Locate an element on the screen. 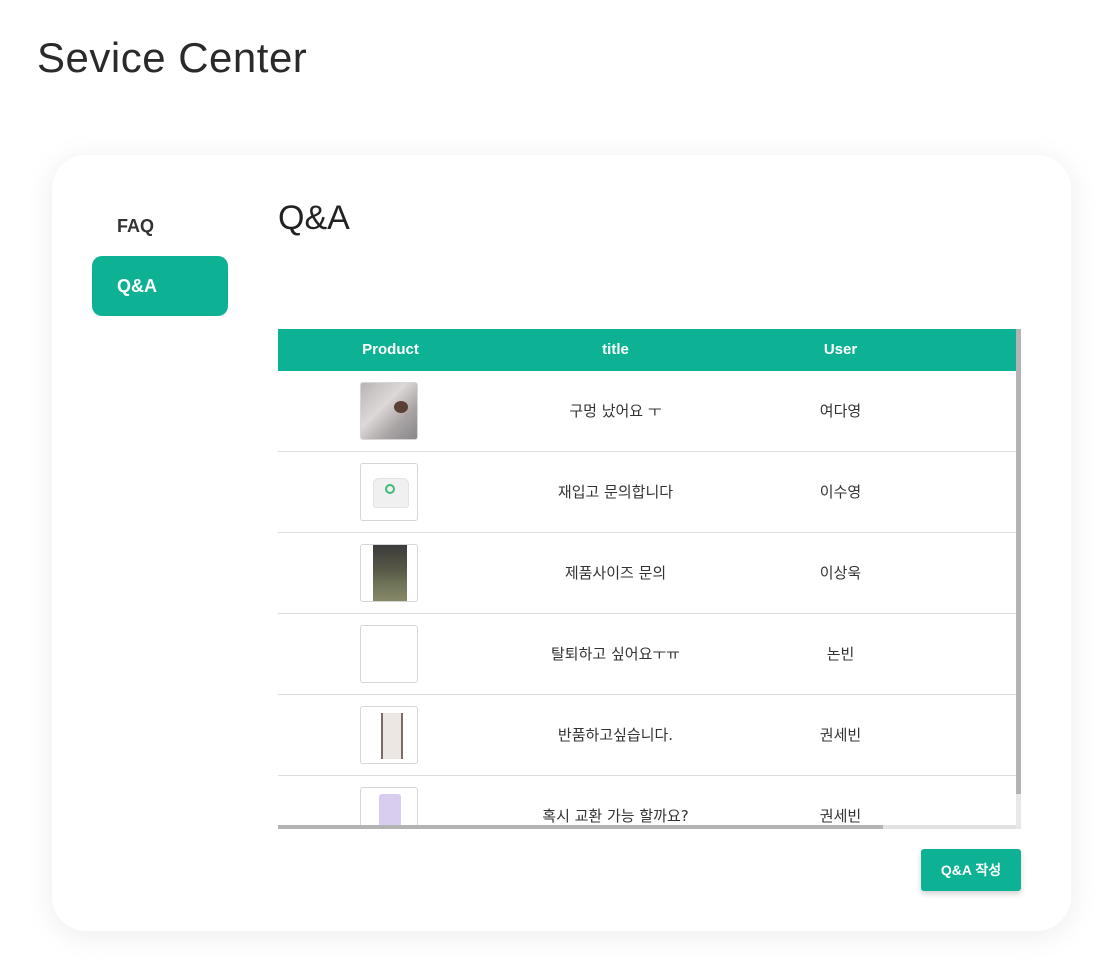 The height and width of the screenshot is (961, 1106). table-row: 구멍 났어요 ㅜ 여다영 is located at coordinates (647, 411).